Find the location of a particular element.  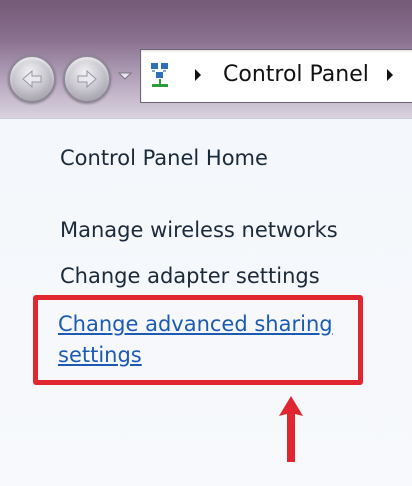

forward-button is located at coordinates (87, 79).